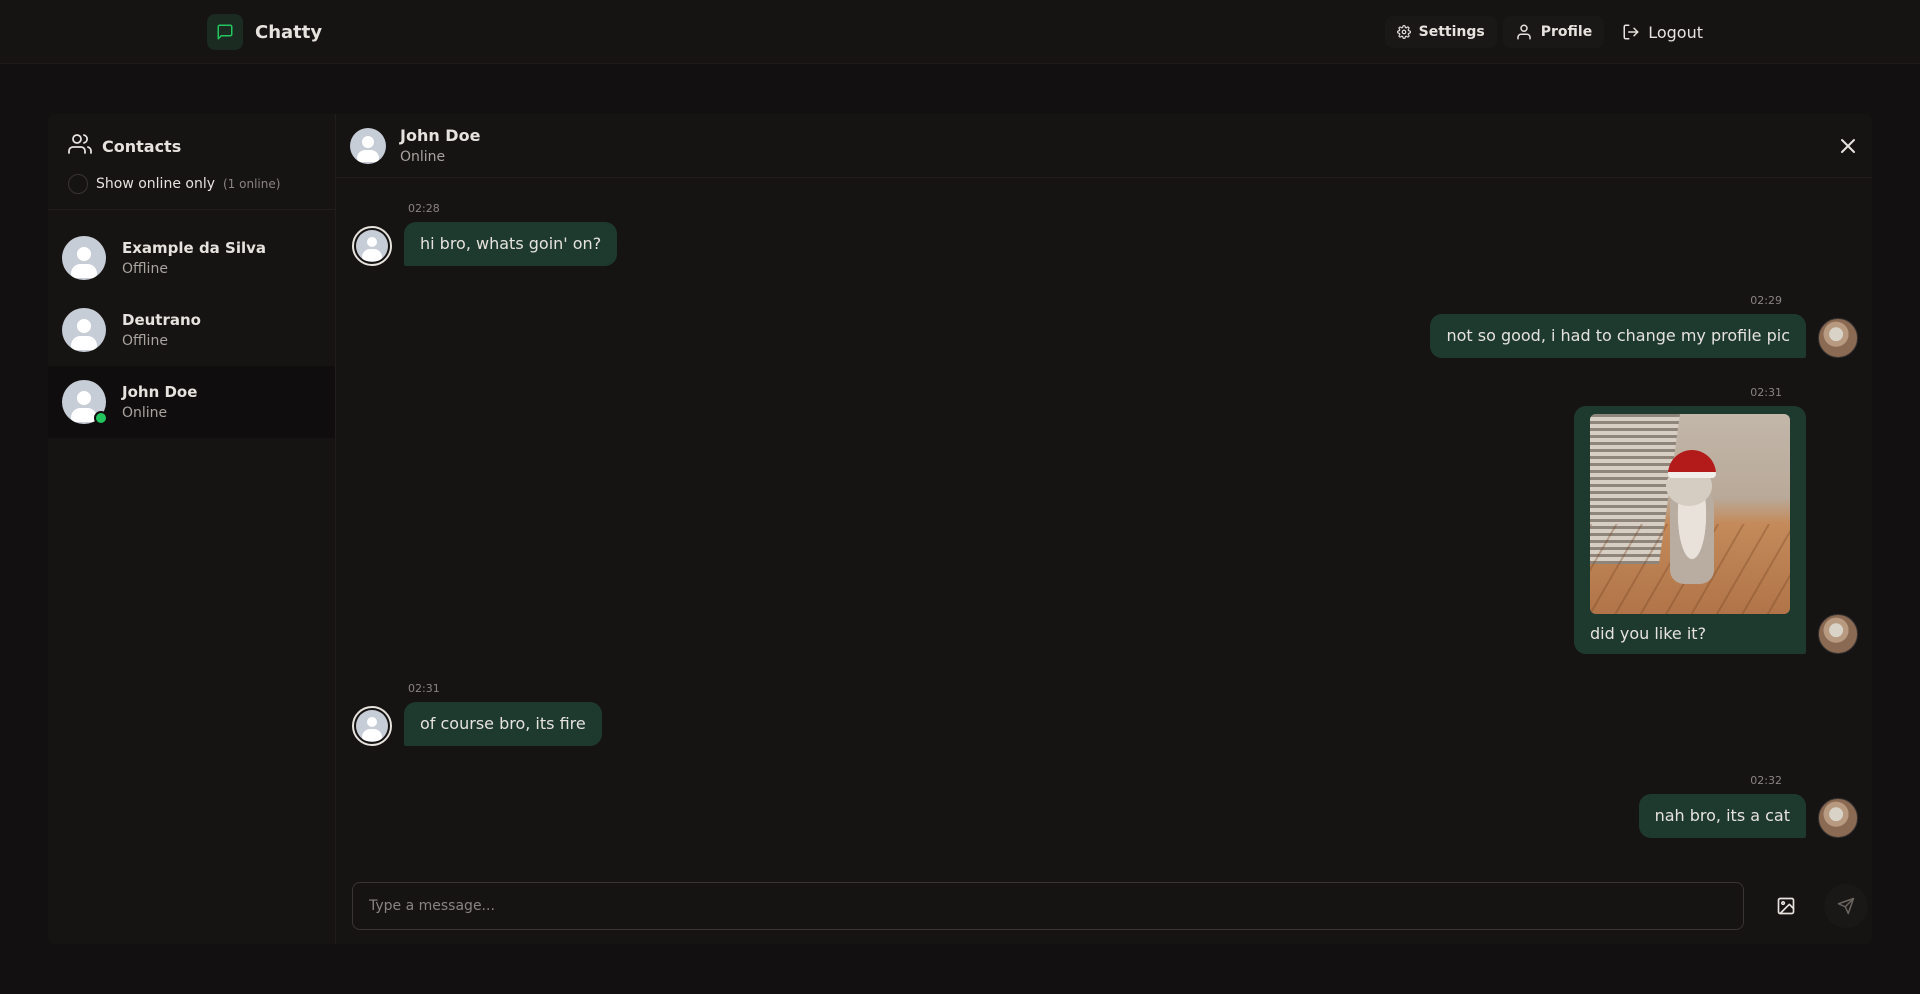 The image size is (1920, 994). What do you see at coordinates (78, 184) in the screenshot?
I see `online-only-checkbox` at bounding box center [78, 184].